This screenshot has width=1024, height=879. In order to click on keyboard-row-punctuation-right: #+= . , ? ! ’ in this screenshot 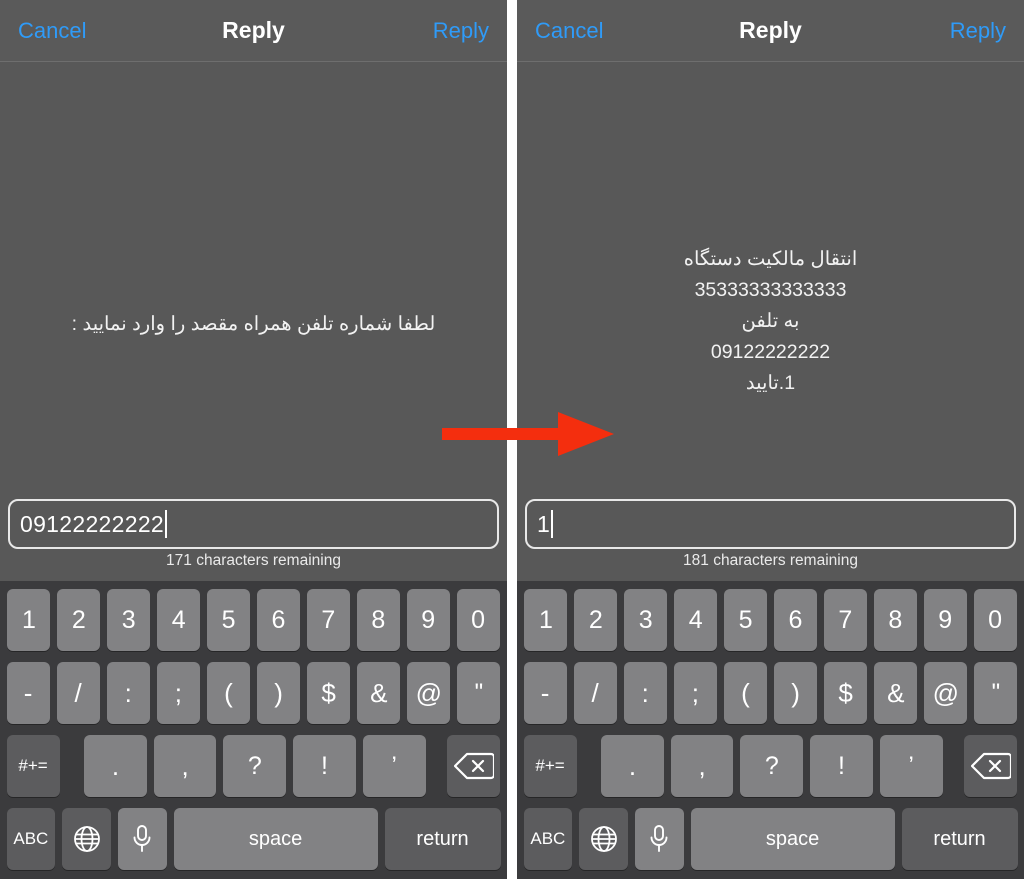, I will do `click(770, 766)`.